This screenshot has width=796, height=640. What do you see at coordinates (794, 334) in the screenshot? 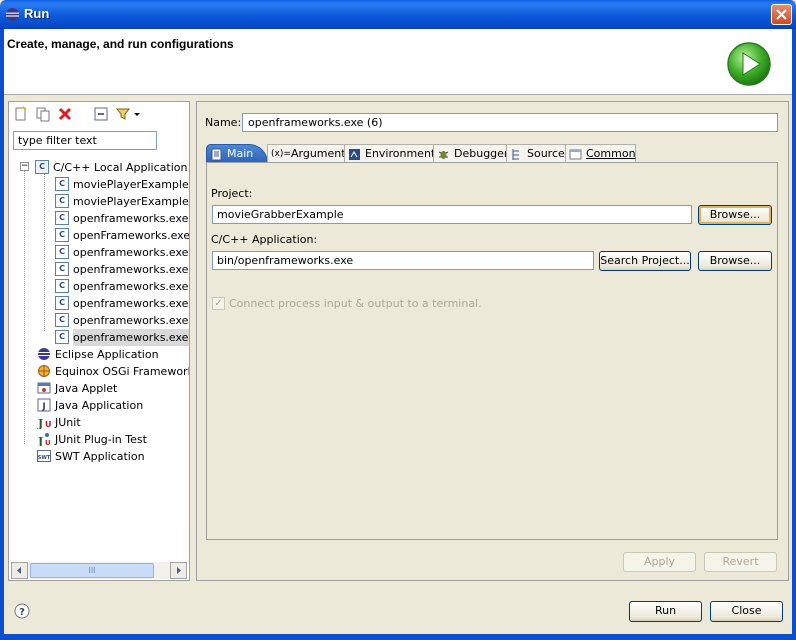
I see `window-frame-right` at bounding box center [794, 334].